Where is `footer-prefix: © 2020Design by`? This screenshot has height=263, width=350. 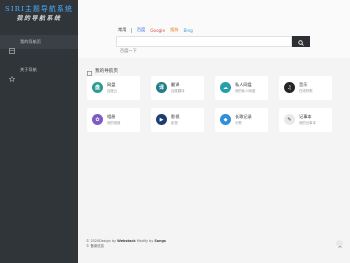
footer-prefix: © 2020Design by is located at coordinates (101, 241).